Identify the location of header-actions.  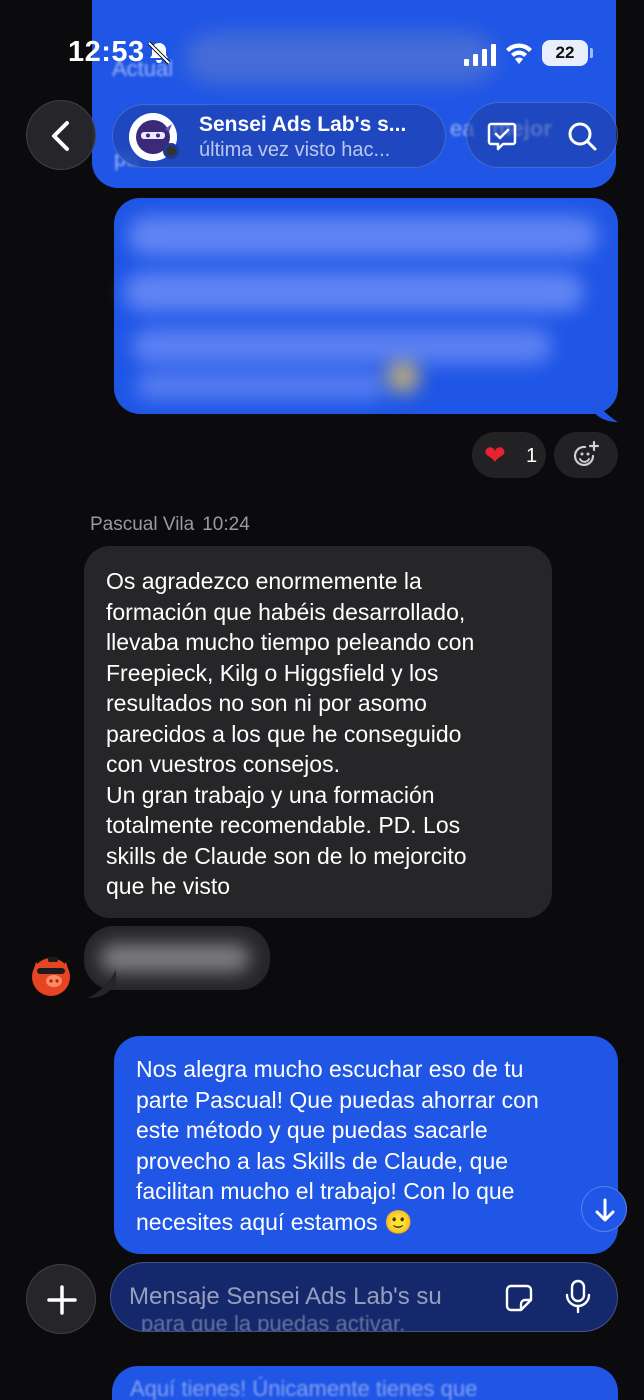
(542, 135).